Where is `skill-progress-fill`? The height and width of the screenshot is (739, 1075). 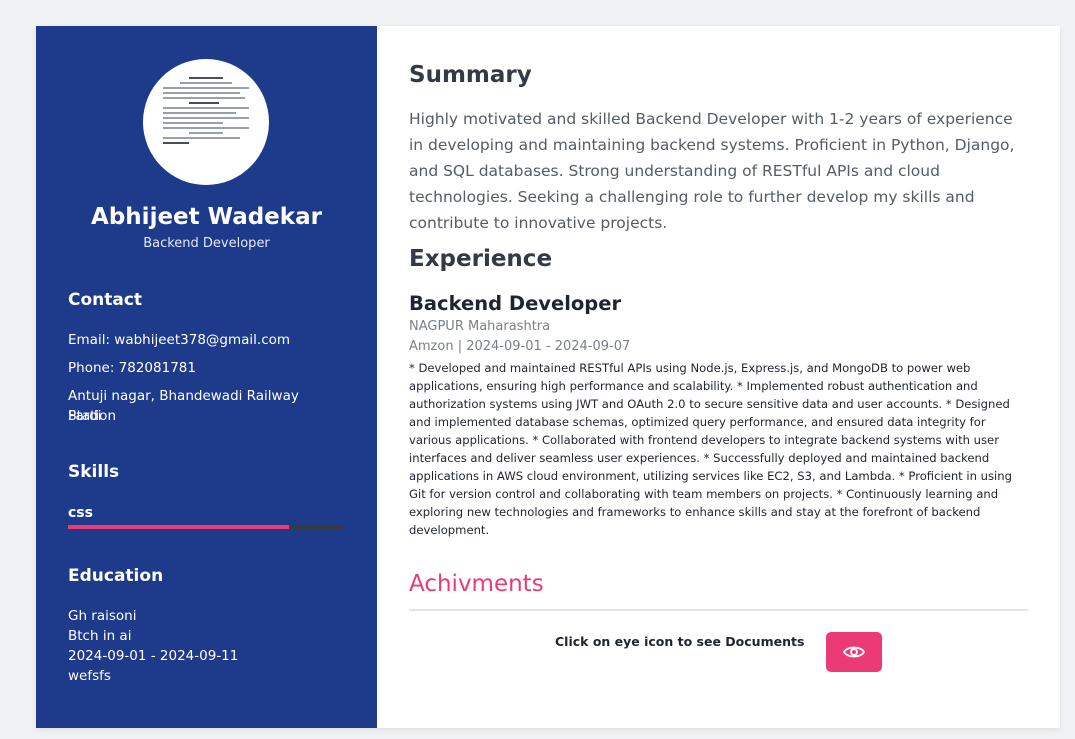
skill-progress-fill is located at coordinates (178, 527).